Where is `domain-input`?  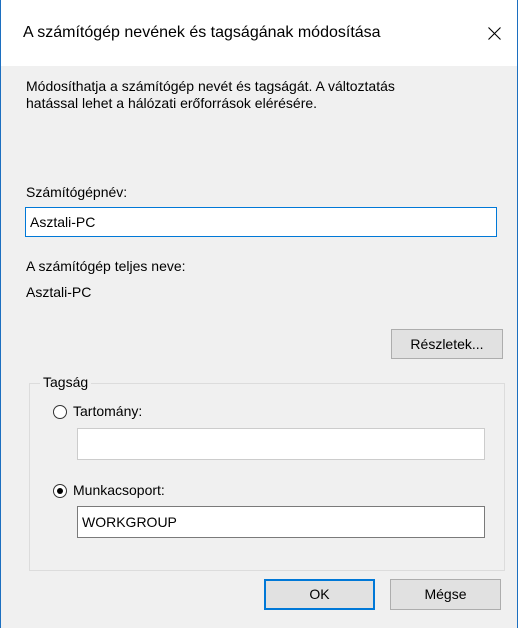
domain-input is located at coordinates (281, 444).